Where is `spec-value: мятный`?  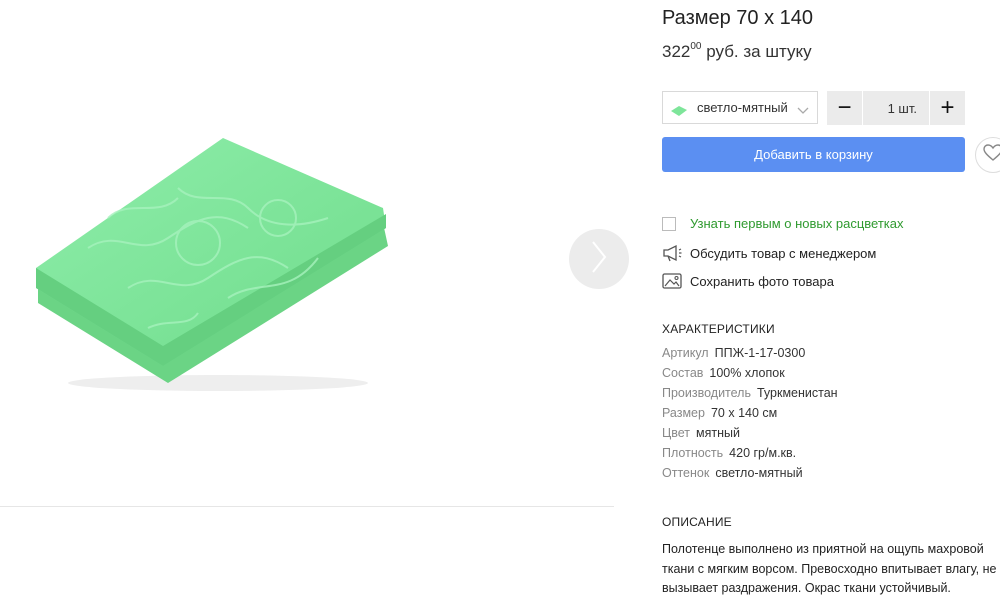
spec-value: мятный is located at coordinates (718, 433).